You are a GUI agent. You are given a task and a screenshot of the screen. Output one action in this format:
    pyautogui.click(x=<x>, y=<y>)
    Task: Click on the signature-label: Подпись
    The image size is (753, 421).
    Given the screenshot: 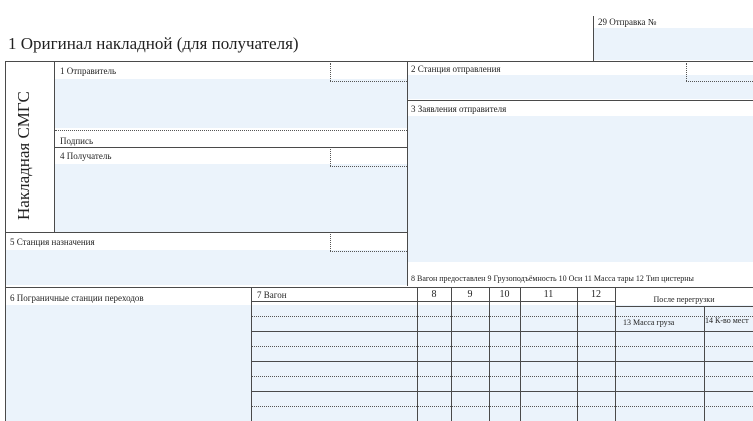 What is the action you would take?
    pyautogui.click(x=77, y=141)
    